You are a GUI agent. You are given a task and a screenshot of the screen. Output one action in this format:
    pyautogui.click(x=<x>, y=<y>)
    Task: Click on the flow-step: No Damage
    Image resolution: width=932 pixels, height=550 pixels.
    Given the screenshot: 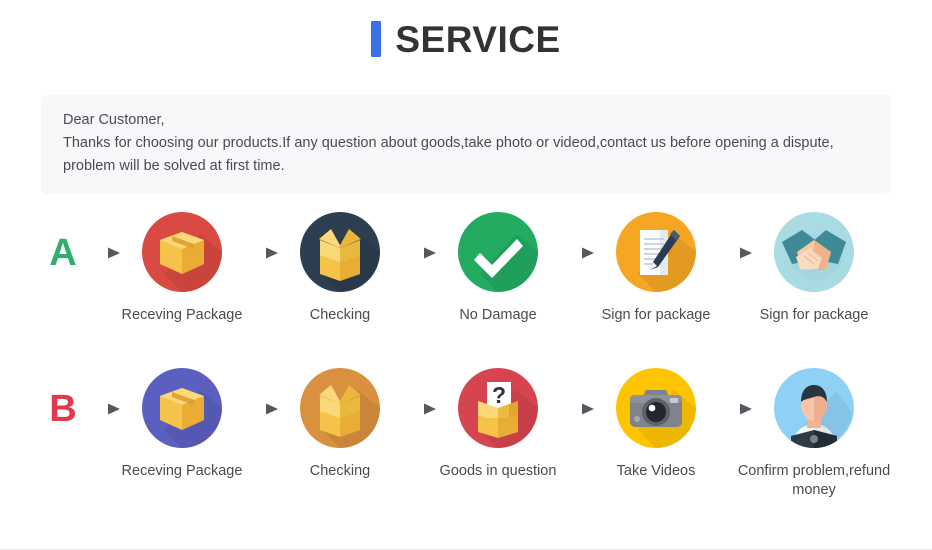 What is the action you would take?
    pyautogui.click(x=498, y=268)
    